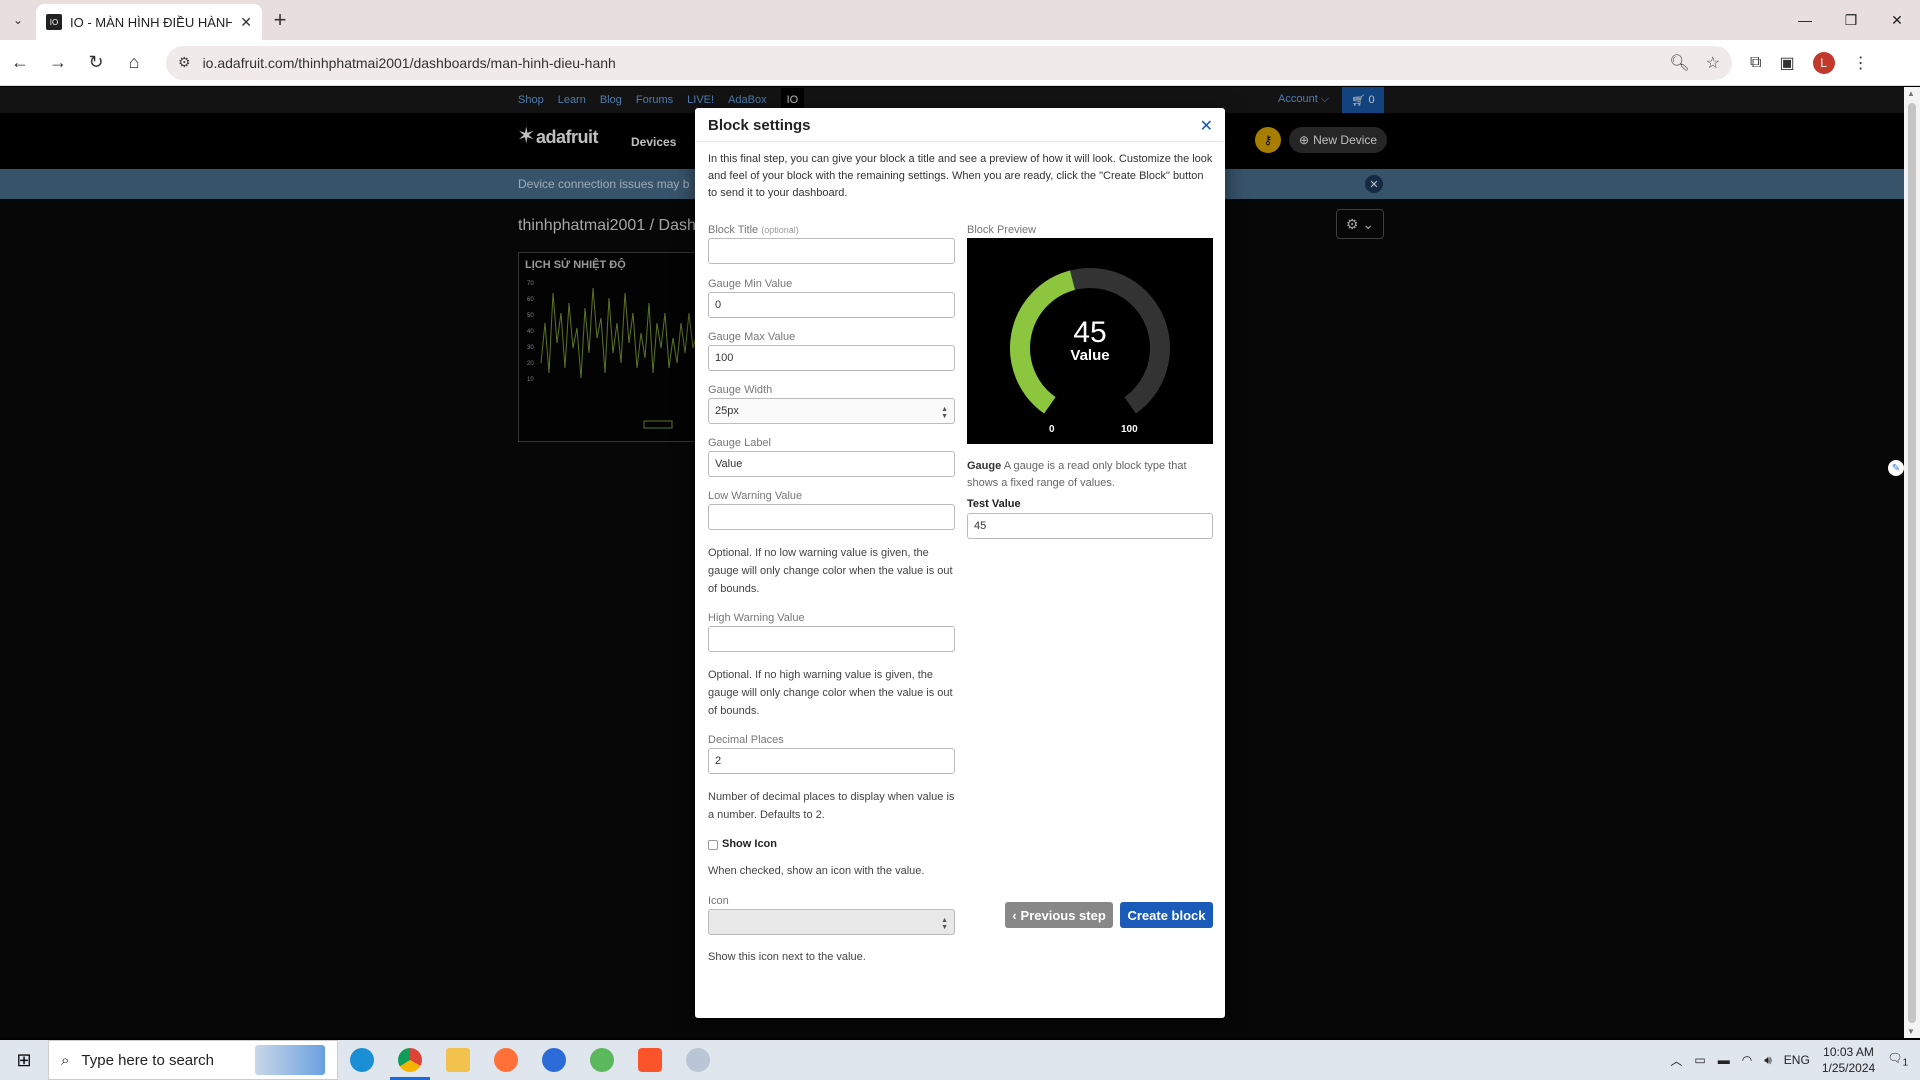 This screenshot has height=1080, width=1920. What do you see at coordinates (752, 337) in the screenshot?
I see `gauge-max-label: Gauge Max Value` at bounding box center [752, 337].